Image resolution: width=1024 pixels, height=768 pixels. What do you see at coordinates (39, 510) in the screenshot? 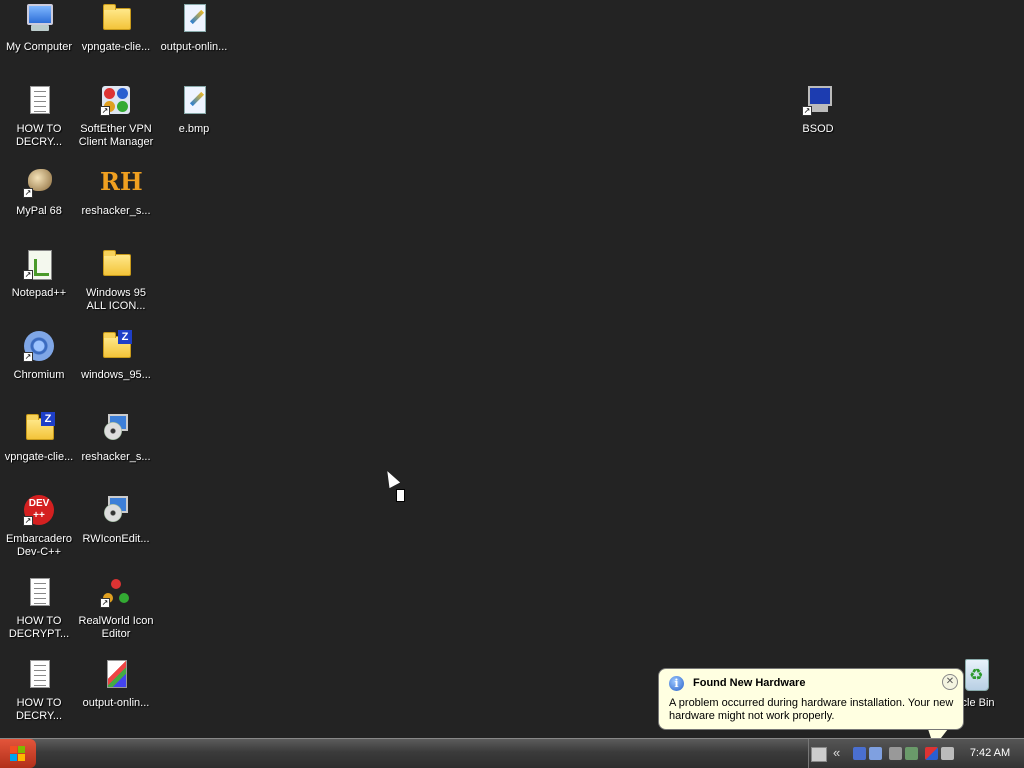
I see `dev-cpp-icon: DEV ++ ↗` at bounding box center [39, 510].